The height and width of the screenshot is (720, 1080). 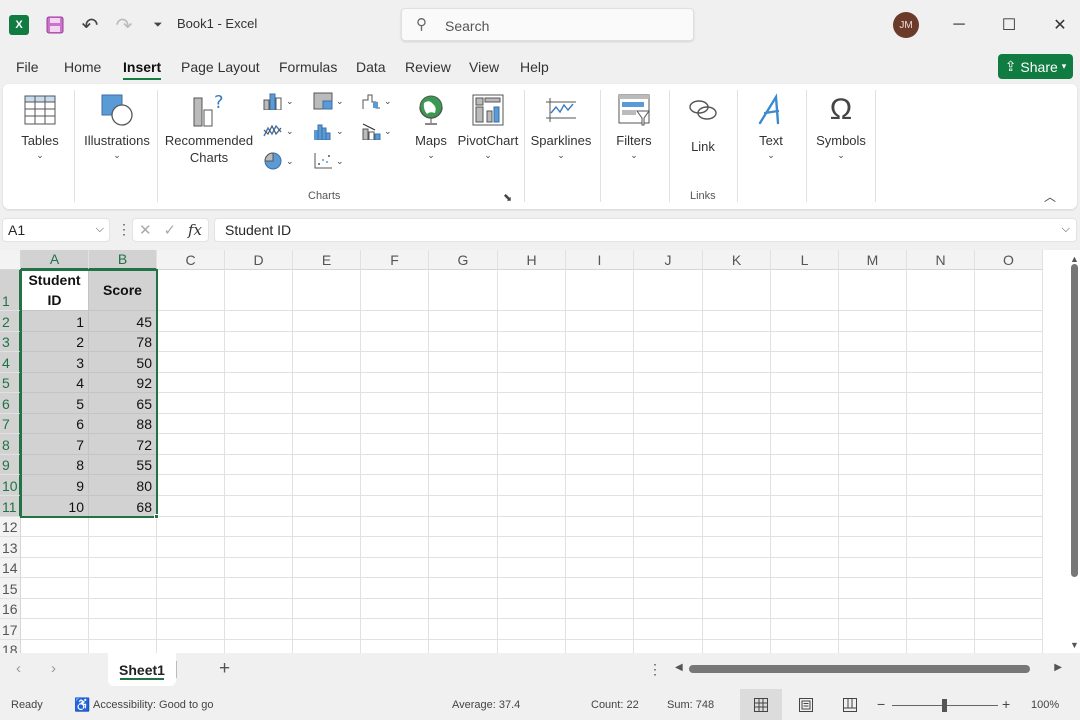 I want to click on cell-g13, so click(x=463, y=547).